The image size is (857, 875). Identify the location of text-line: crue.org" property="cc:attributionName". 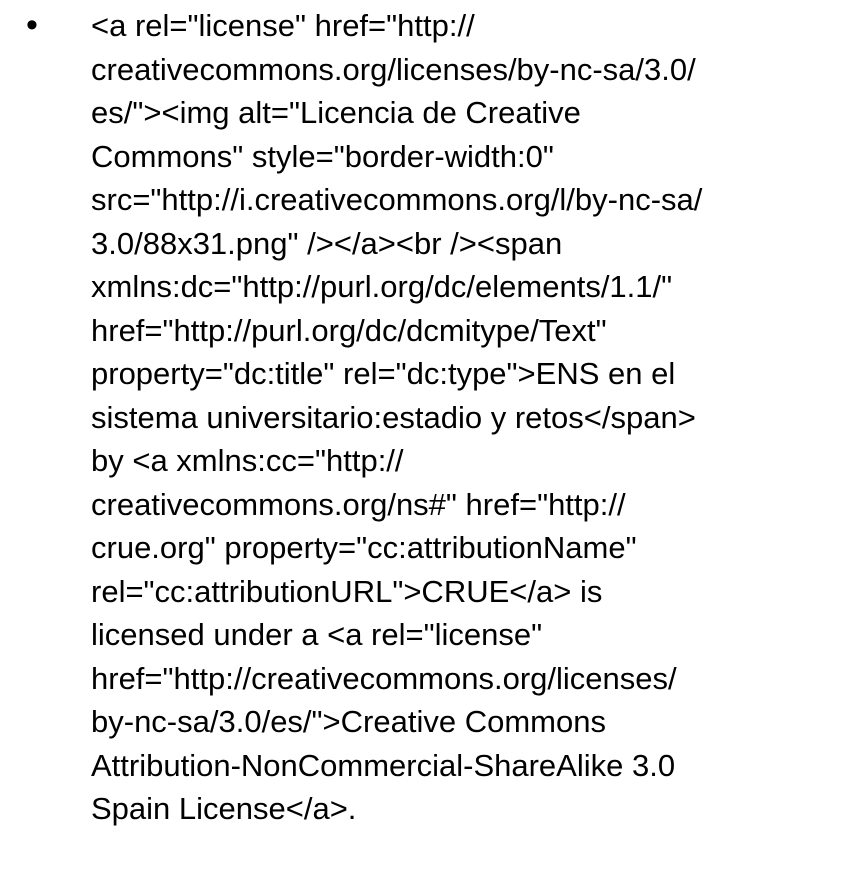
(364, 547).